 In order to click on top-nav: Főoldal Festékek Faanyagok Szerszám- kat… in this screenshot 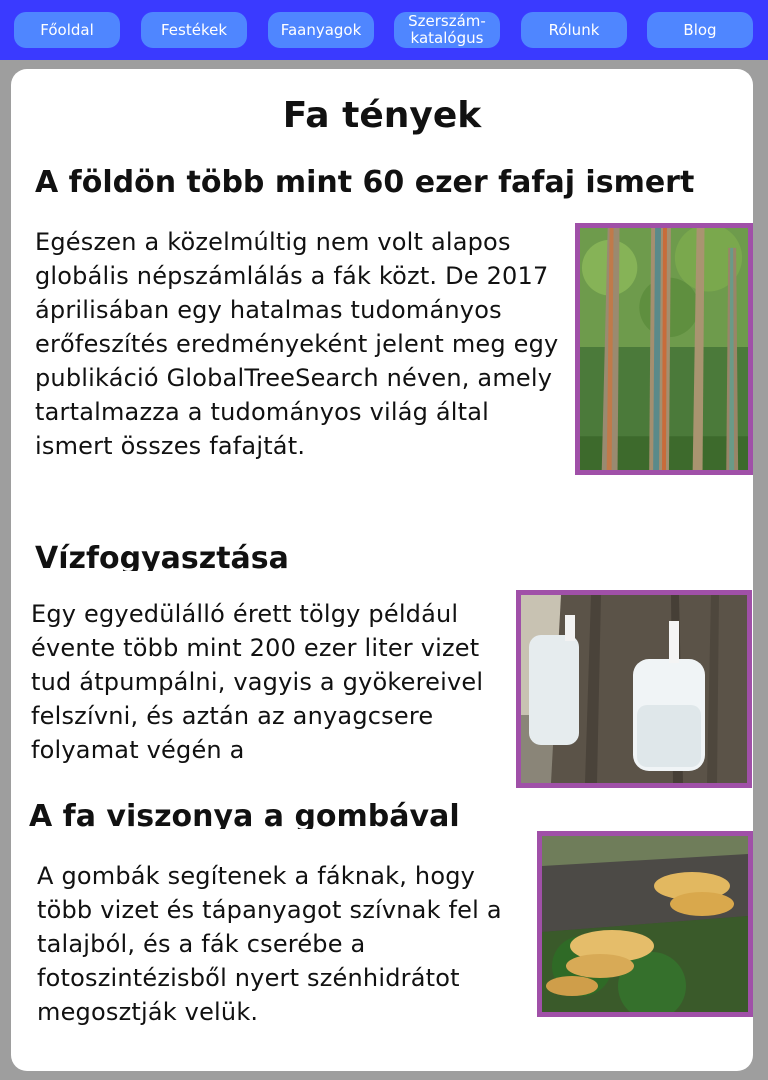, I will do `click(384, 30)`.